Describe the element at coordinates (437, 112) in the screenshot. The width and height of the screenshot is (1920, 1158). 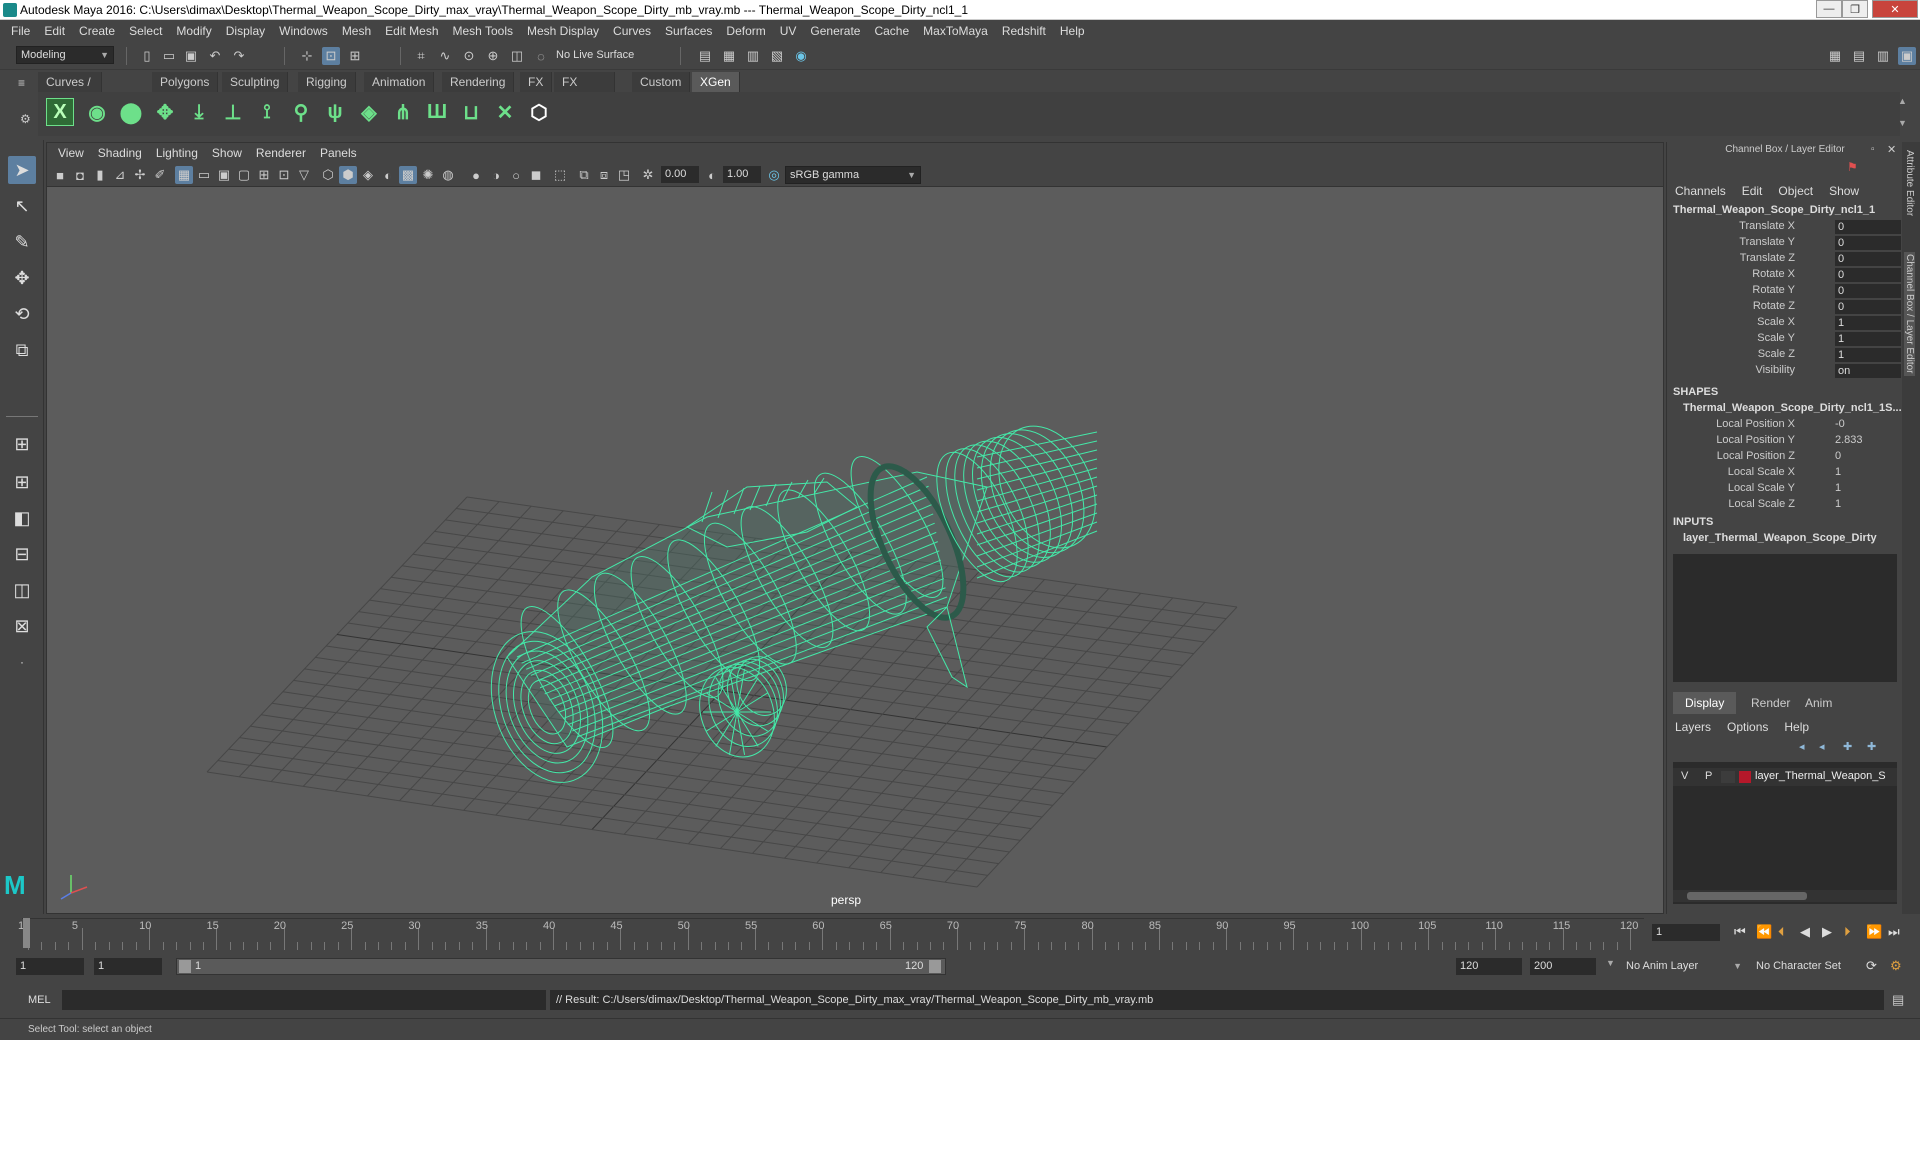
I see `xgen-grass-icon: Ш` at that location.